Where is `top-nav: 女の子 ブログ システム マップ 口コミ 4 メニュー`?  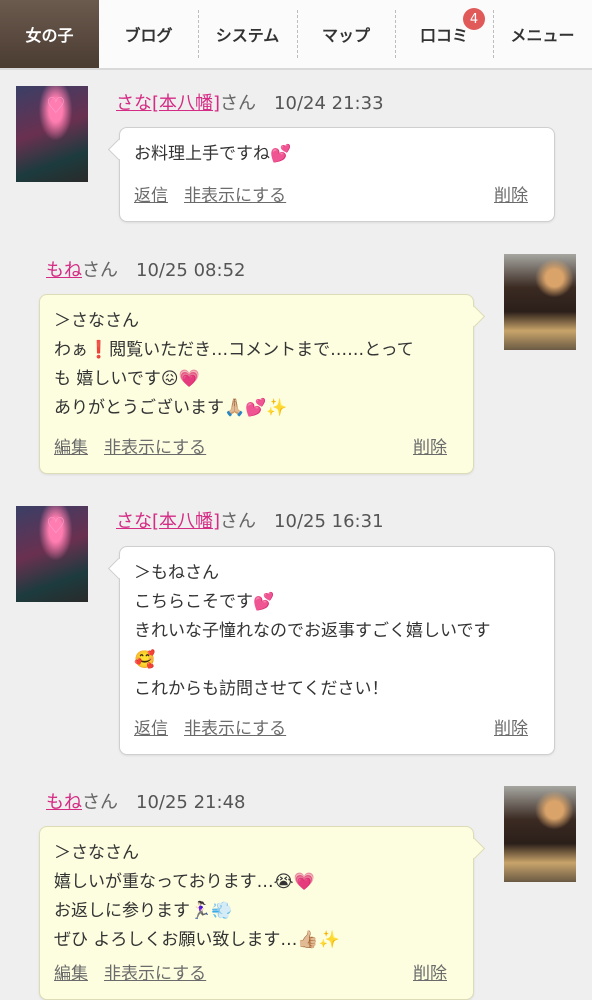 top-nav: 女の子 ブログ システム マップ 口コミ 4 メニュー is located at coordinates (296, 35).